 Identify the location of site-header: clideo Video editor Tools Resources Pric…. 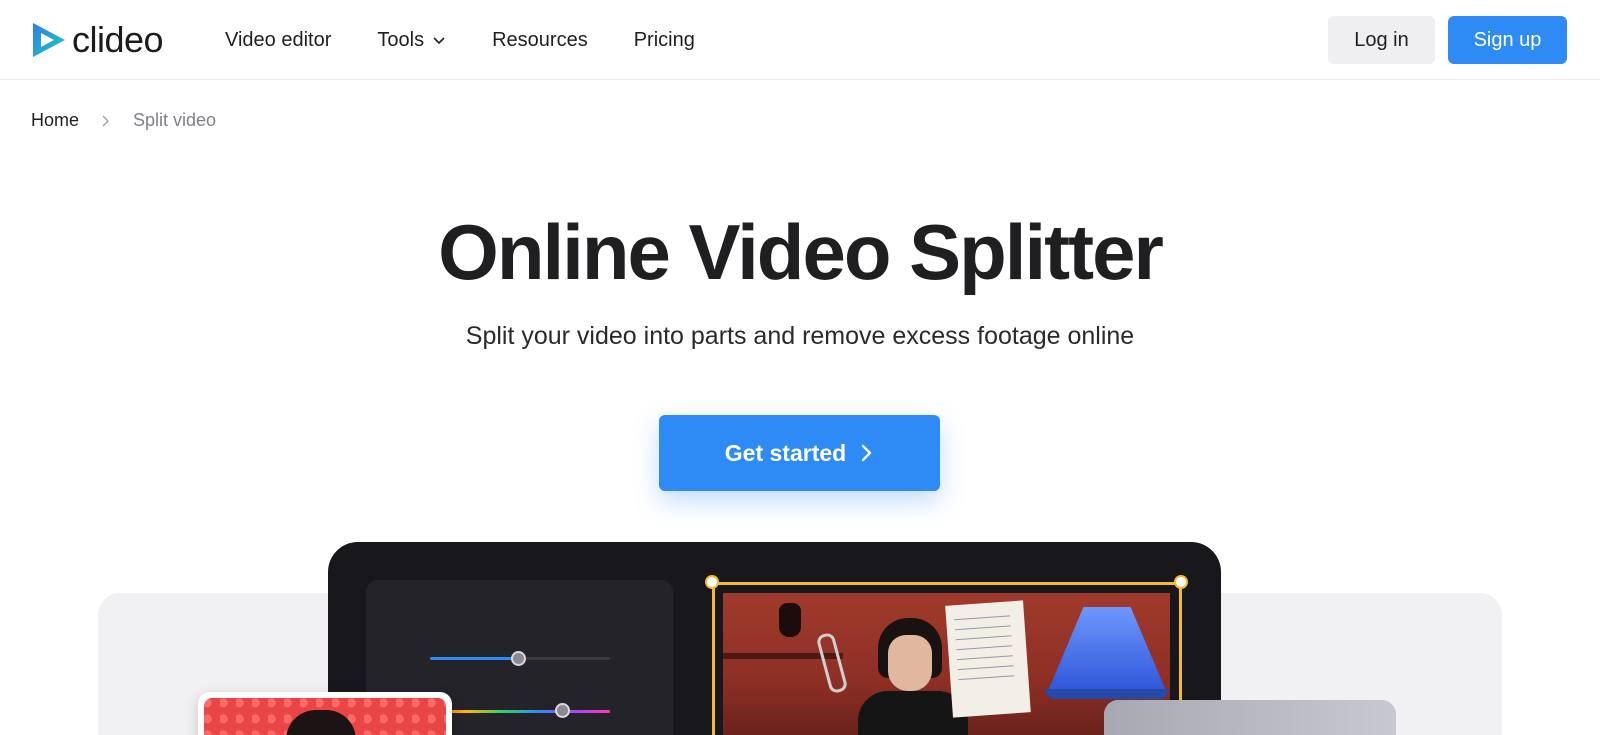
(800, 40).